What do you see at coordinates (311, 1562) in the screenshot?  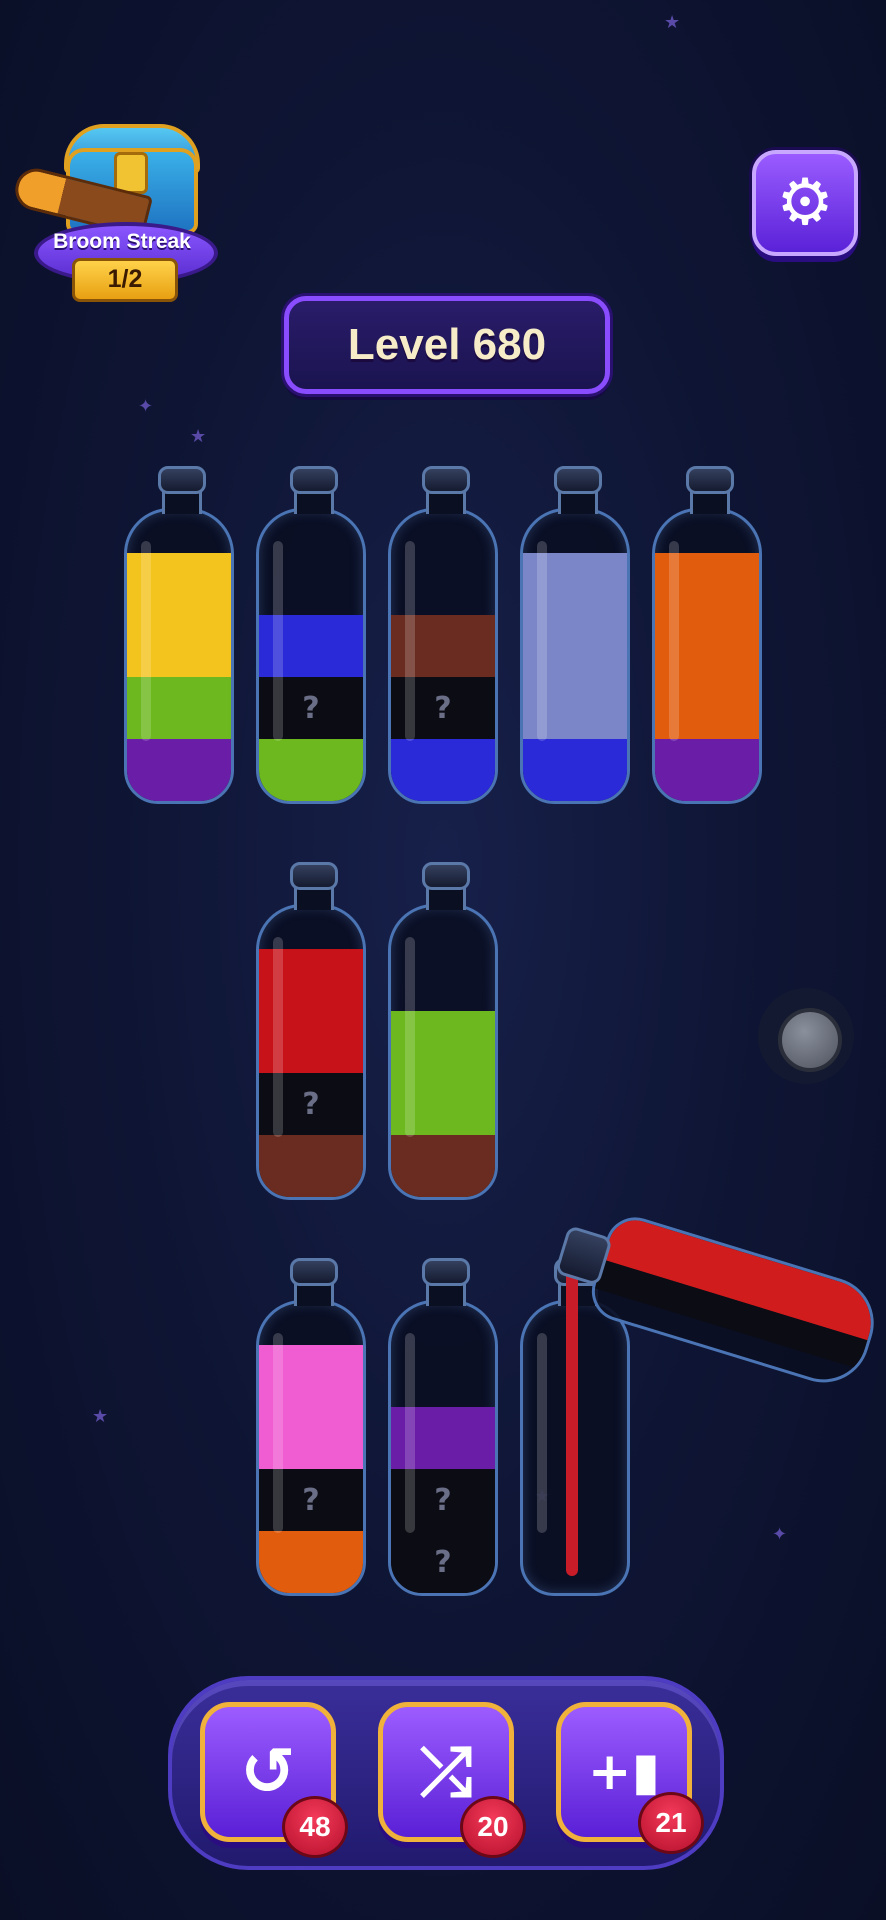 I see `liquid-layer-orange` at bounding box center [311, 1562].